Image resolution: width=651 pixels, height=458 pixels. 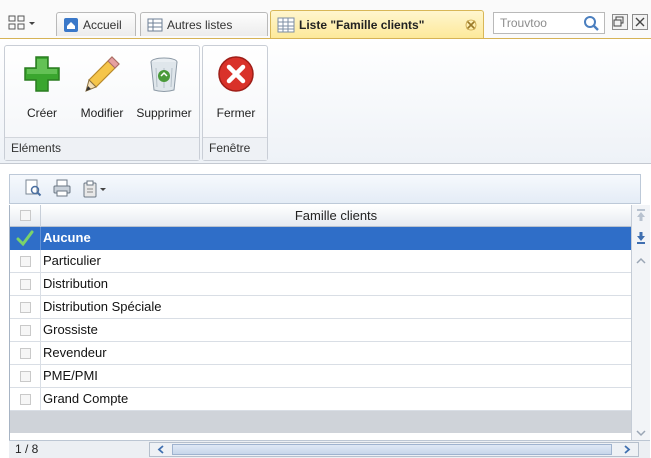 I want to click on row-label: Distribution, so click(x=76, y=283).